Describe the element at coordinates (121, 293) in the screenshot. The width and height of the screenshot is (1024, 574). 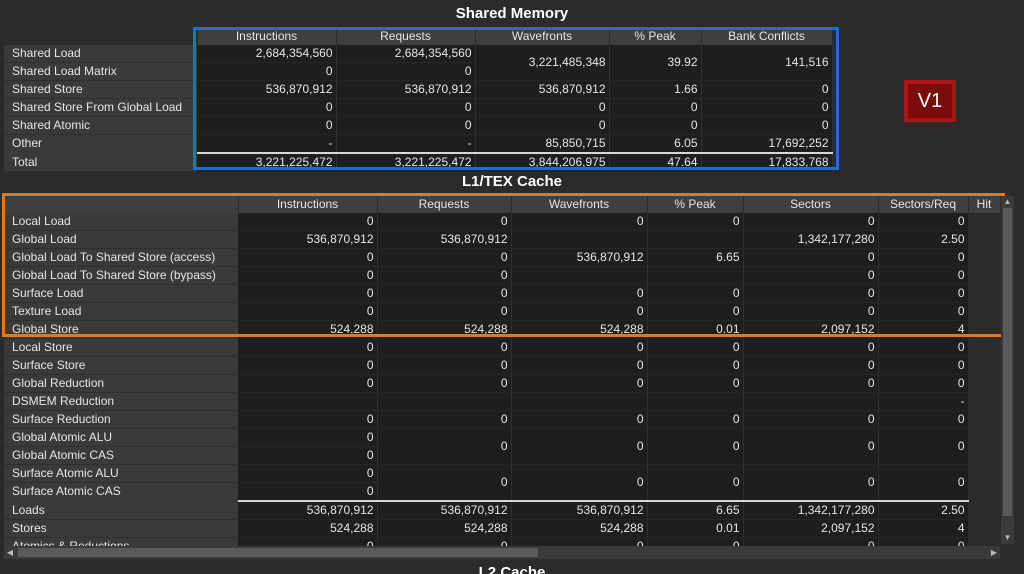
I see `row-label: Surface Load` at that location.